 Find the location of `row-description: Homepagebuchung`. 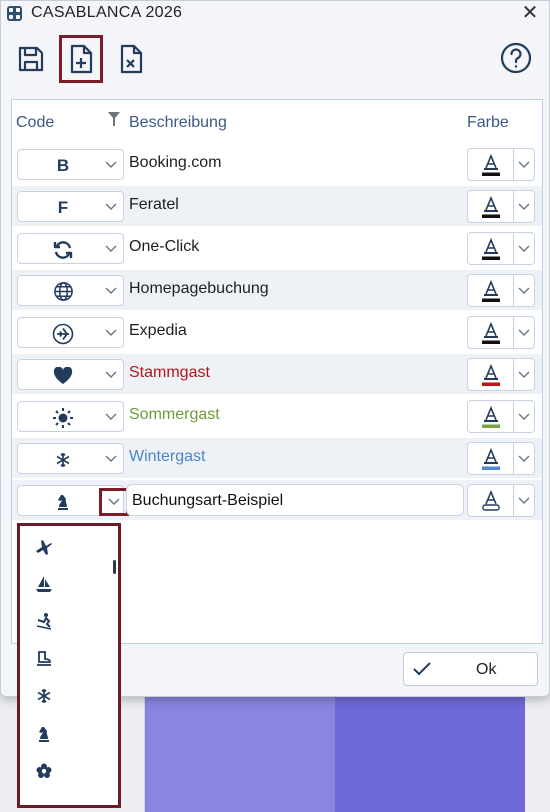

row-description: Homepagebuchung is located at coordinates (199, 288).